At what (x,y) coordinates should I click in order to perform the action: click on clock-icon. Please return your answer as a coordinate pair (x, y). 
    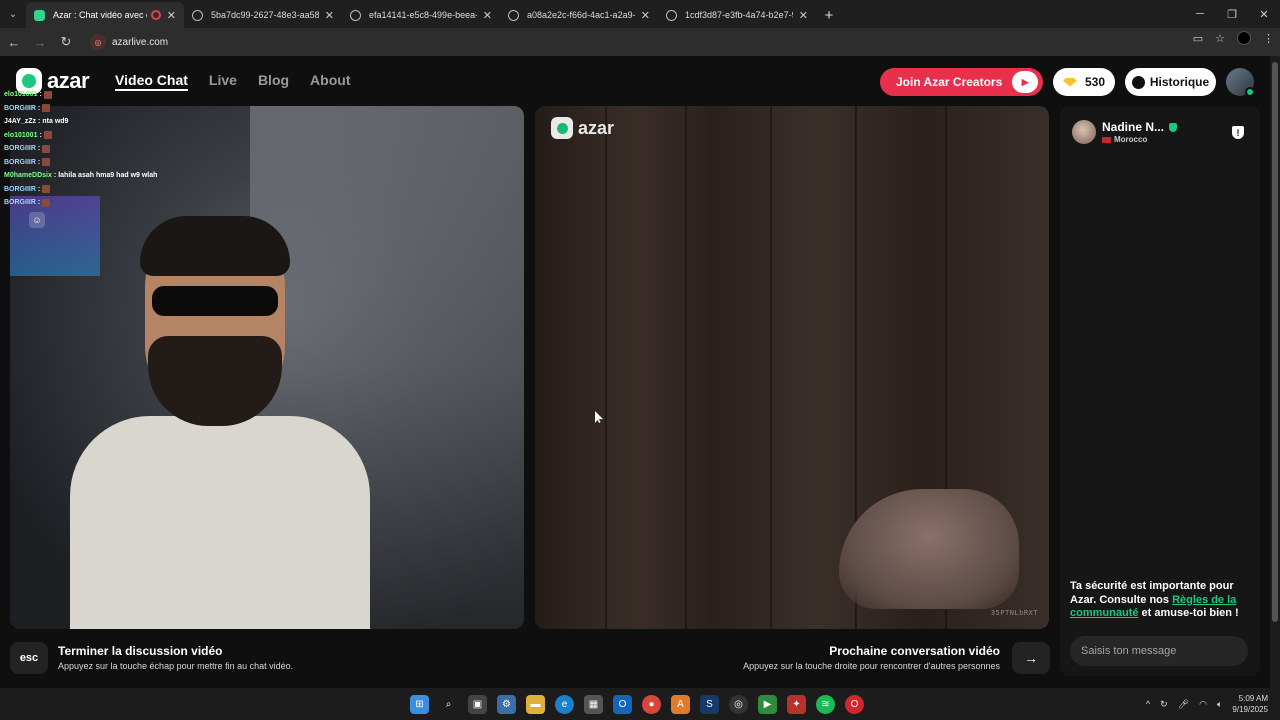
    Looking at the image, I should click on (1138, 82).